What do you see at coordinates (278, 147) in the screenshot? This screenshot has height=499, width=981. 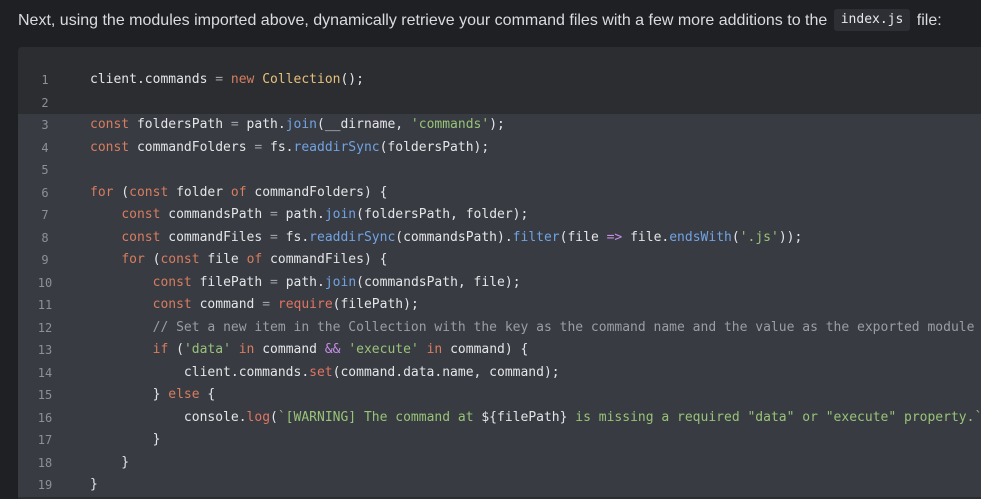 I see `code-token: fs.` at bounding box center [278, 147].